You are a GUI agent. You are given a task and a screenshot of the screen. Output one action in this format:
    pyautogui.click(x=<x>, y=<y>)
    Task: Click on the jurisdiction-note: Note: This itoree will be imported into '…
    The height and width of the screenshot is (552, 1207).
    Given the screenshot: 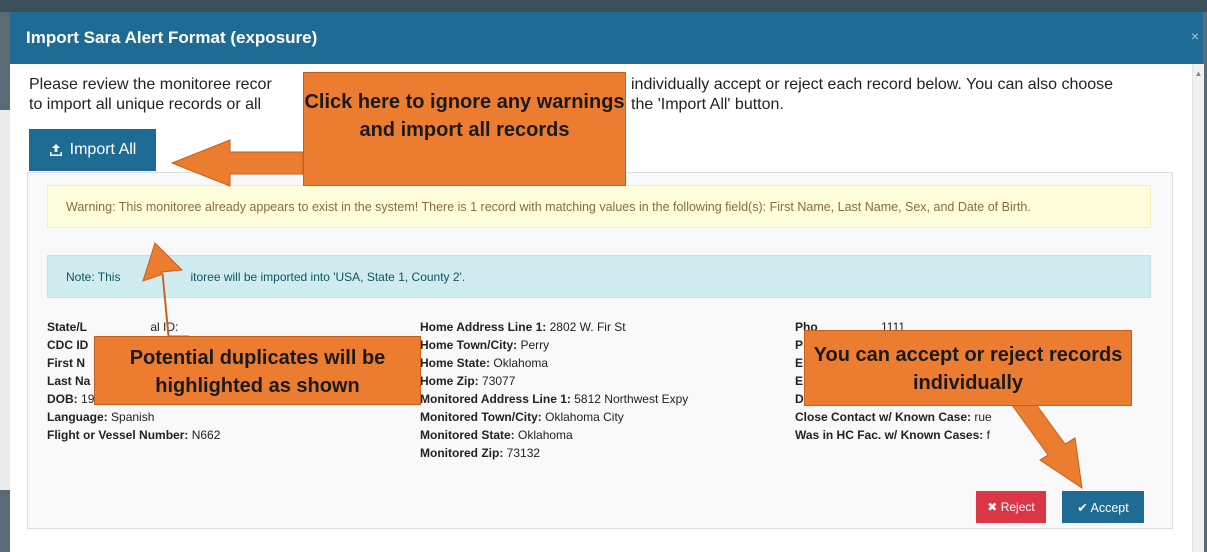 What is the action you would take?
    pyautogui.click(x=599, y=276)
    